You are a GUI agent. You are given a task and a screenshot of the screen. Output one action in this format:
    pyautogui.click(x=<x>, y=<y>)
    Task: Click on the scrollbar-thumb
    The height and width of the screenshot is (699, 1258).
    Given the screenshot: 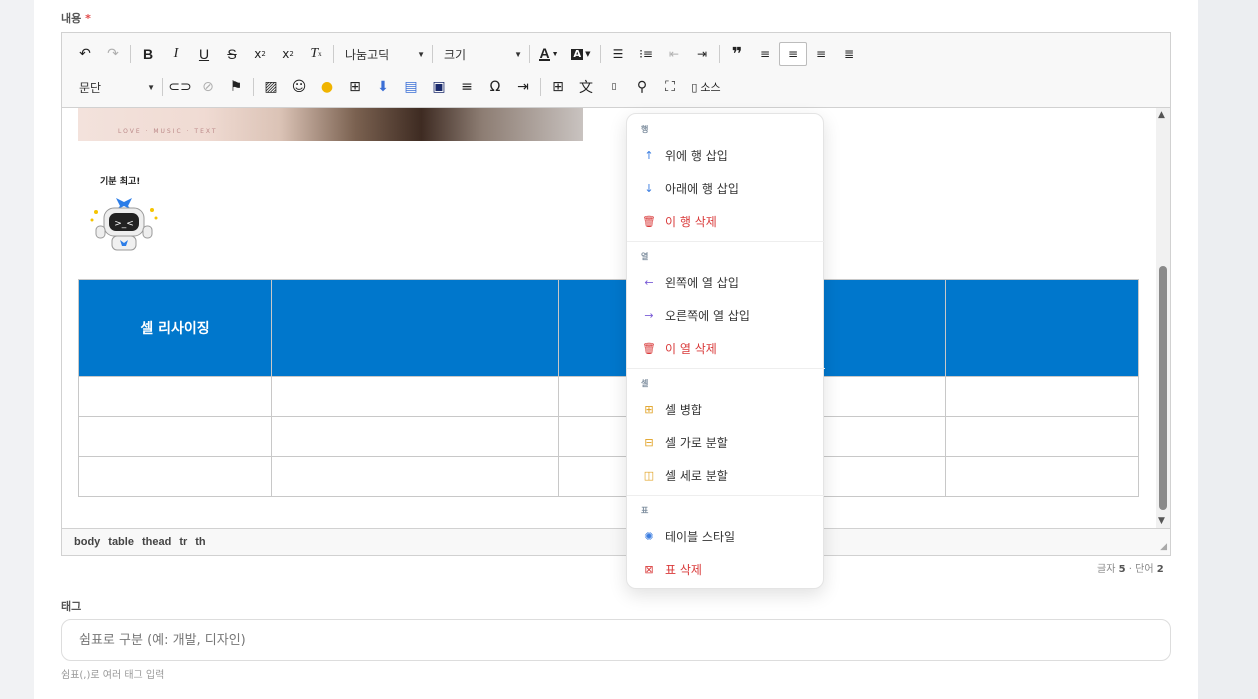 What is the action you would take?
    pyautogui.click(x=1163, y=388)
    